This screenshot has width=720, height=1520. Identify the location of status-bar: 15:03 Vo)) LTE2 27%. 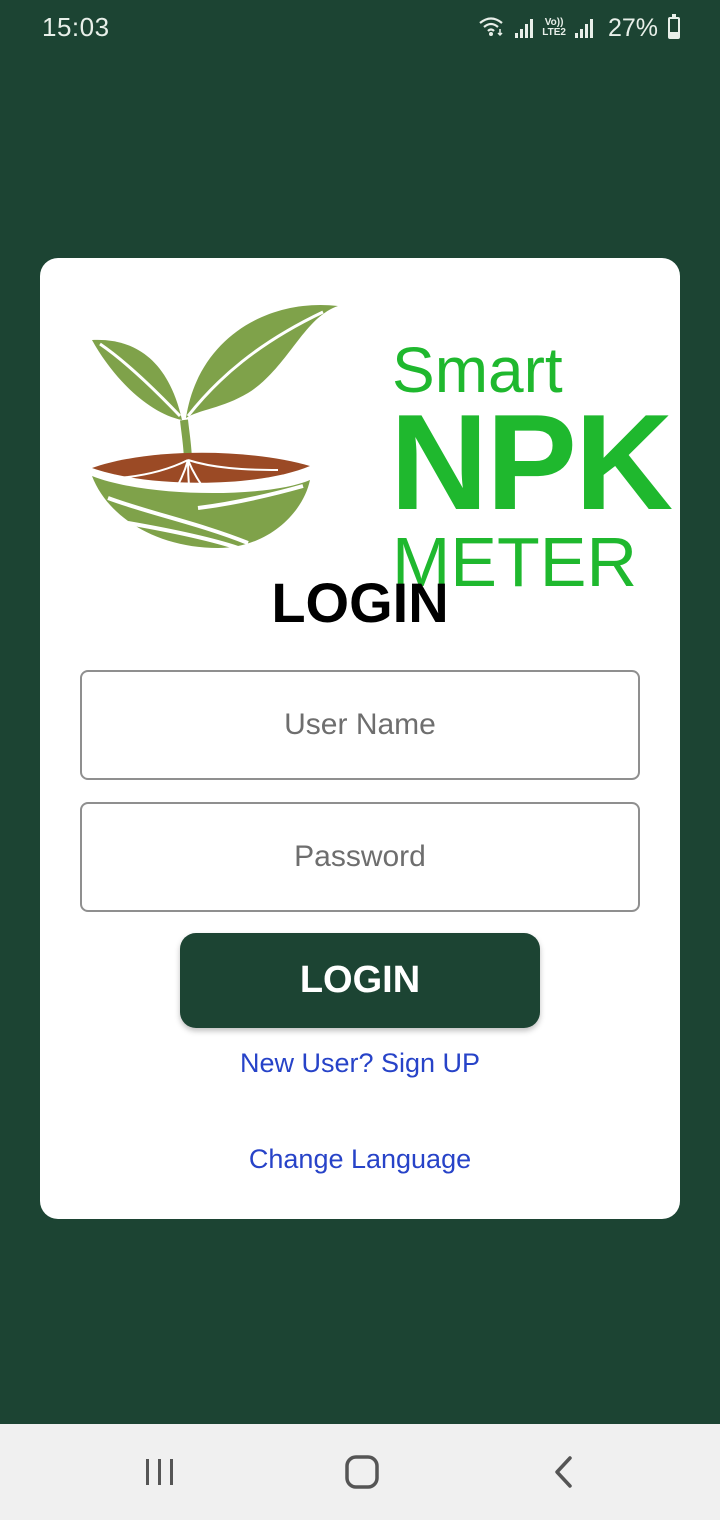
(360, 28).